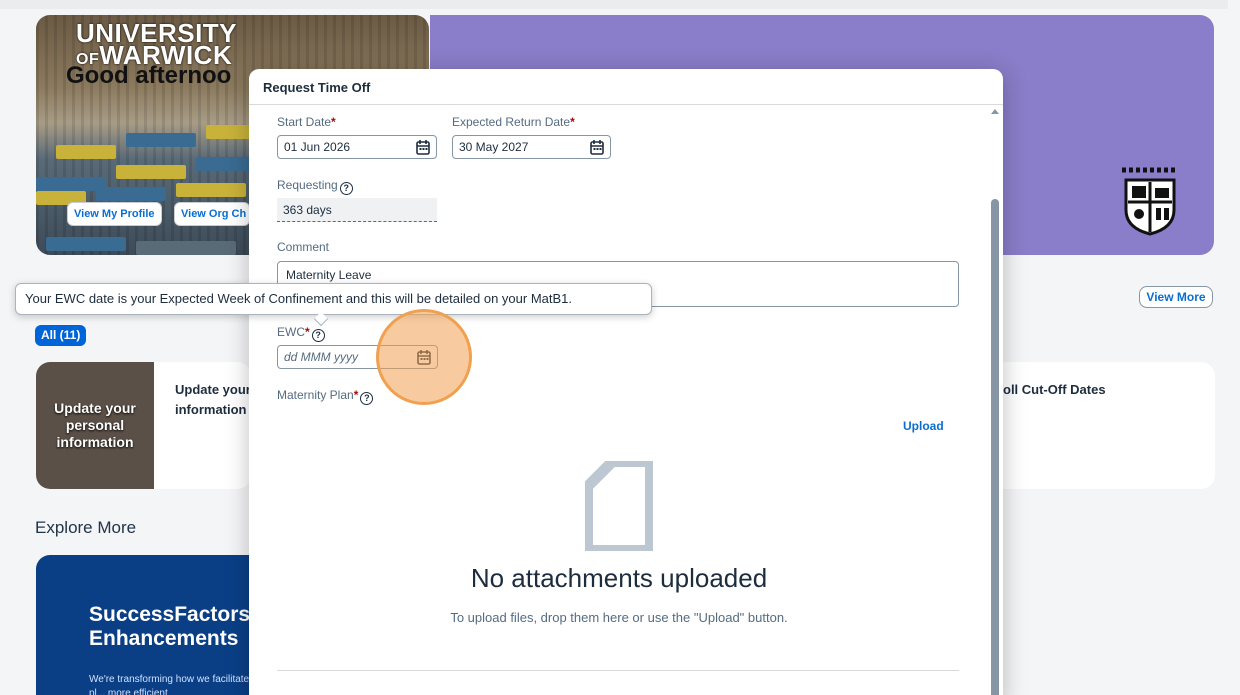 This screenshot has height=695, width=1240. Describe the element at coordinates (213, 399) in the screenshot. I see `card-heading: Update your information` at that location.